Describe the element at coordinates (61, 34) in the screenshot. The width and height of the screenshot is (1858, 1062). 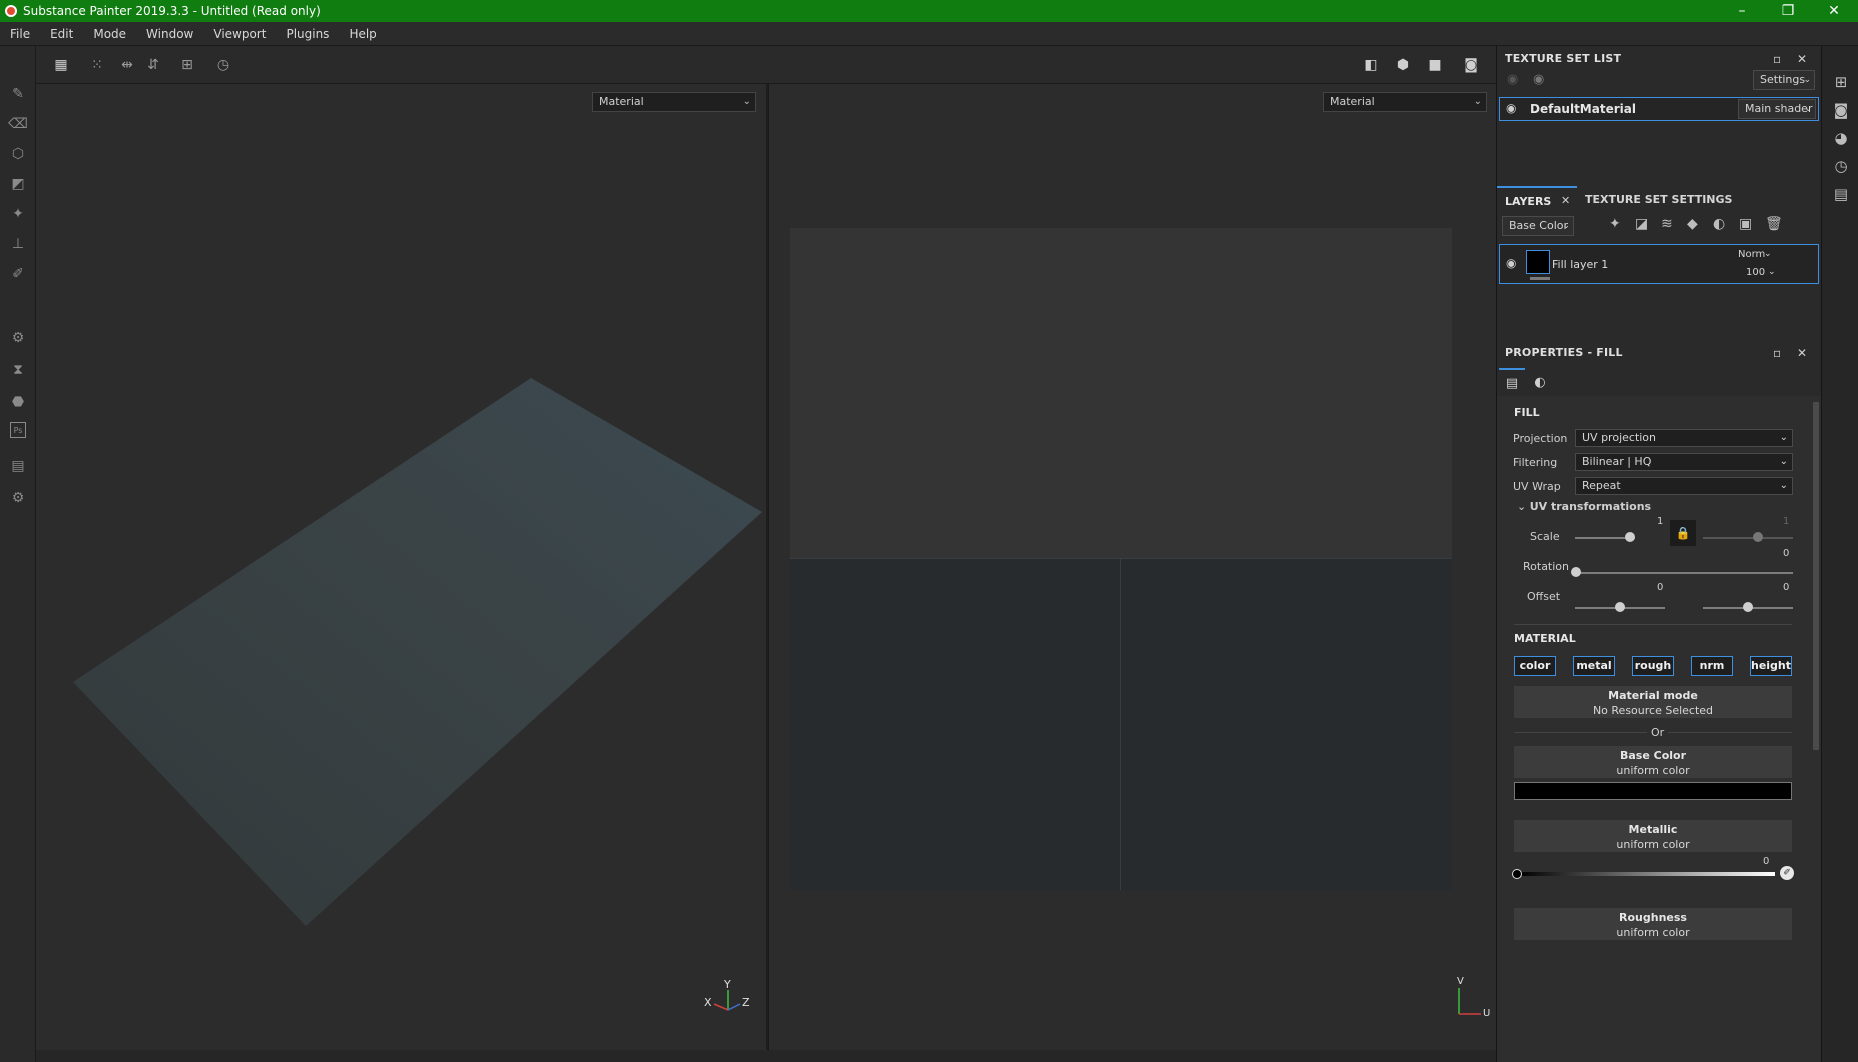
I see `menu-edit: Edit` at that location.